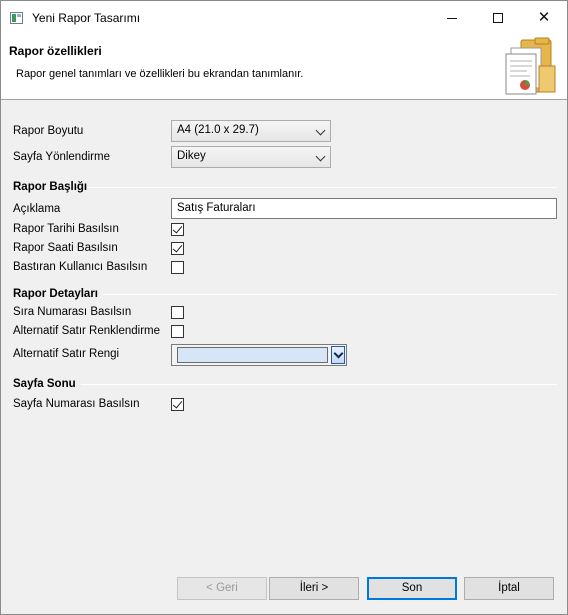 This screenshot has height=615, width=568. What do you see at coordinates (37, 209) in the screenshot?
I see `aciklama-label: Açıklama` at bounding box center [37, 209].